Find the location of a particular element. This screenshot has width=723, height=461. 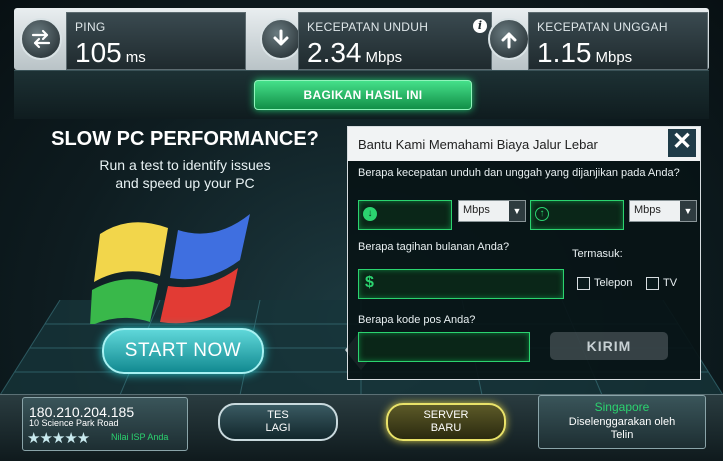

download-value: 2.34 Mbps is located at coordinates (354, 53).